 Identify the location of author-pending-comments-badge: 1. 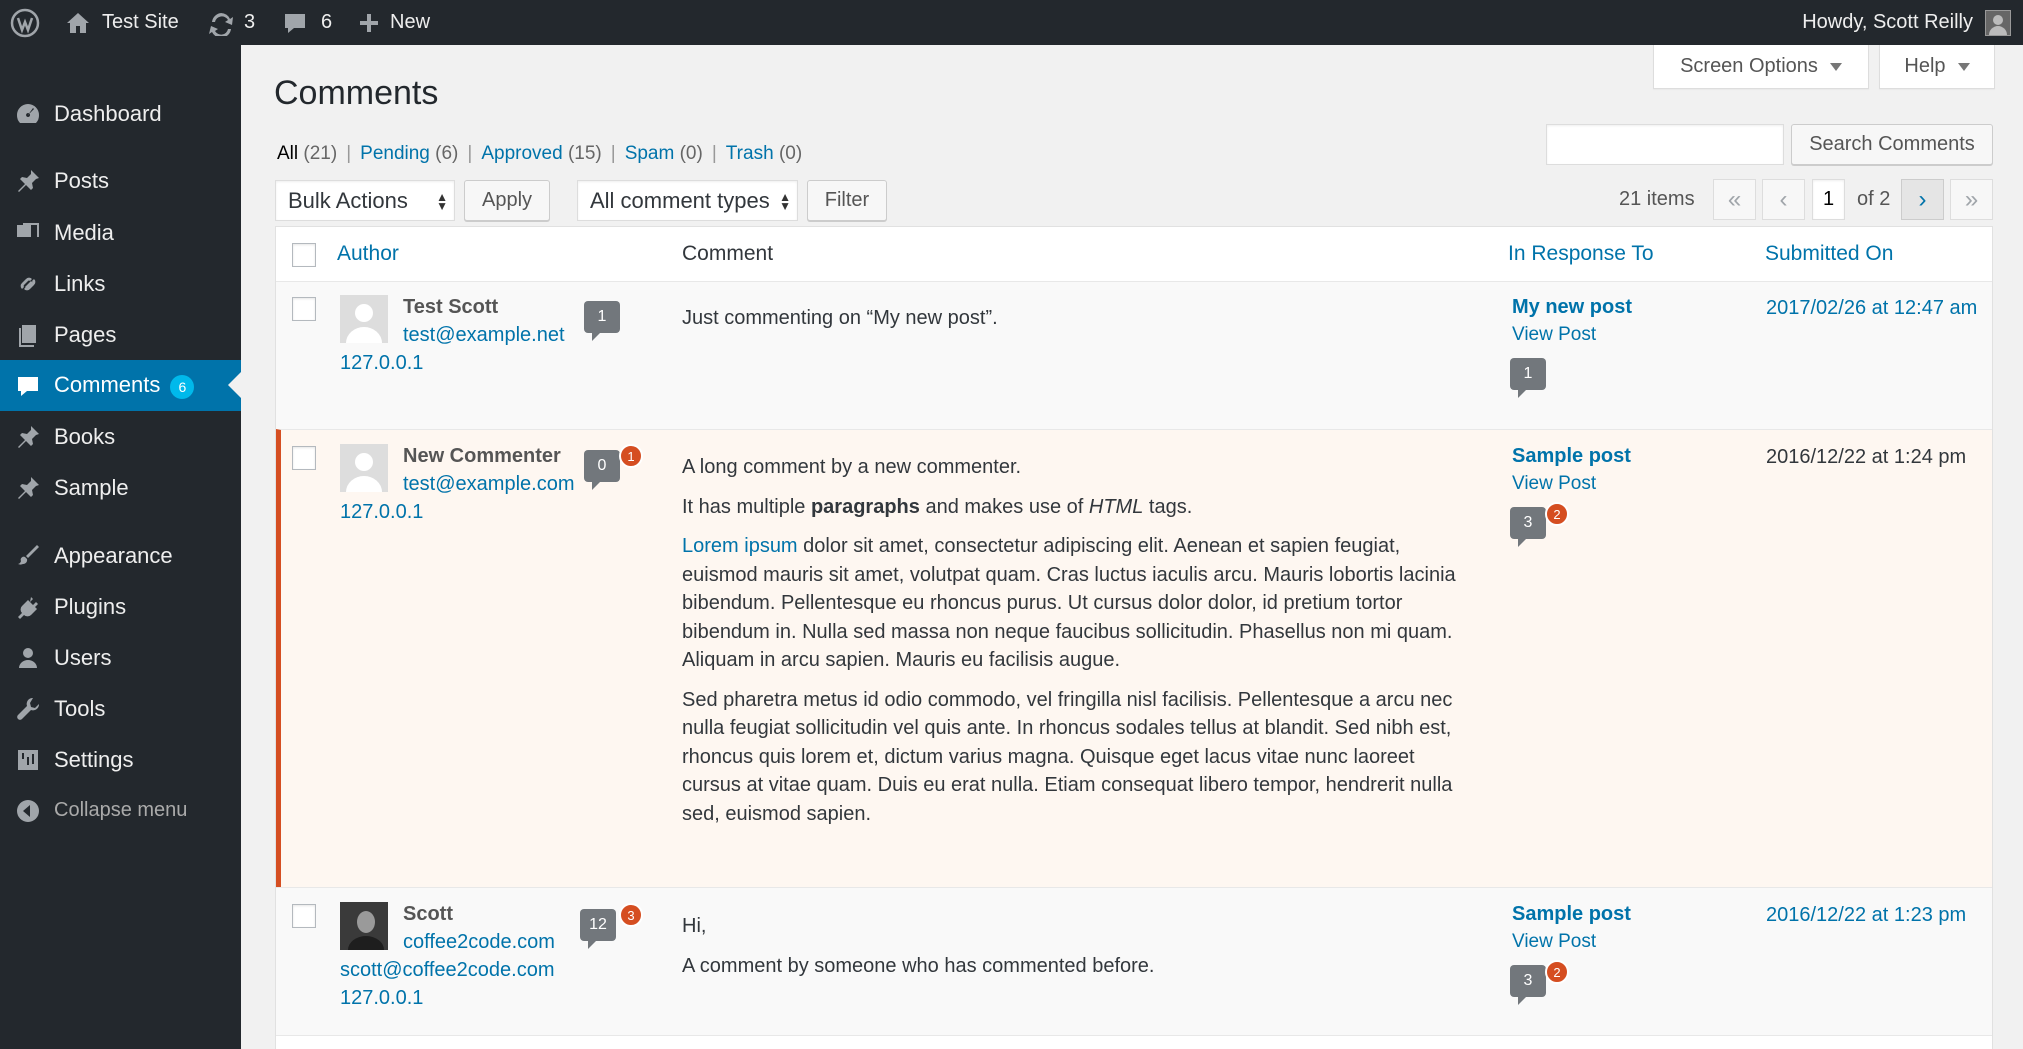
(631, 456).